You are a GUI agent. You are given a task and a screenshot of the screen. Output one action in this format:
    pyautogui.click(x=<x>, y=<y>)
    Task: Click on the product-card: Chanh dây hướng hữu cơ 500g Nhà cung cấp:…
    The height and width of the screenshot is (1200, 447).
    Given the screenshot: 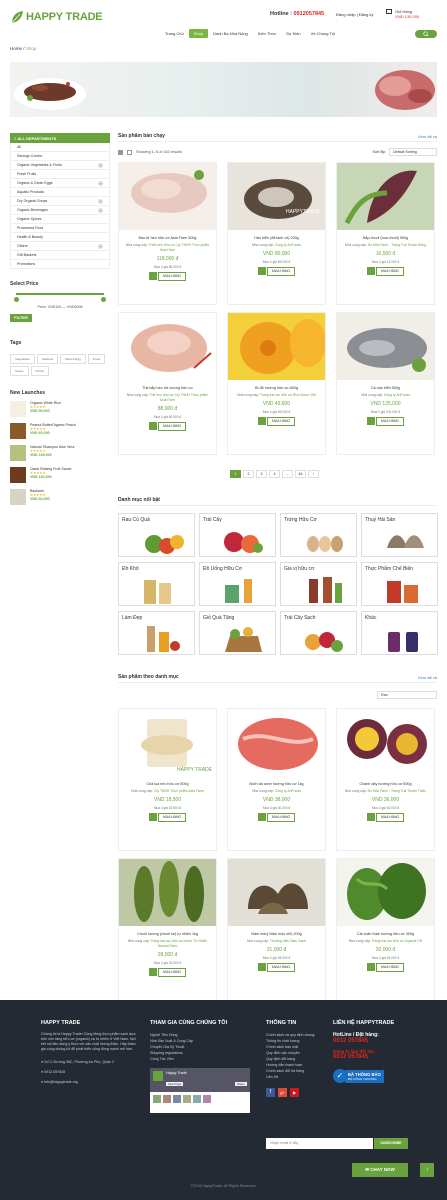 What is the action you would take?
    pyautogui.click(x=385, y=779)
    